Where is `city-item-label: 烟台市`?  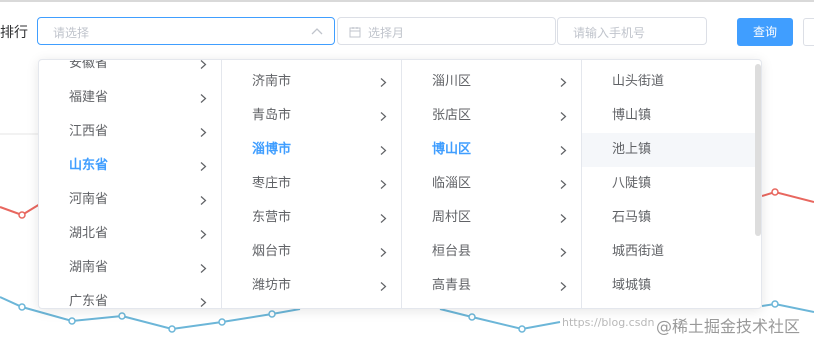
city-item-label: 烟台市 is located at coordinates (272, 251).